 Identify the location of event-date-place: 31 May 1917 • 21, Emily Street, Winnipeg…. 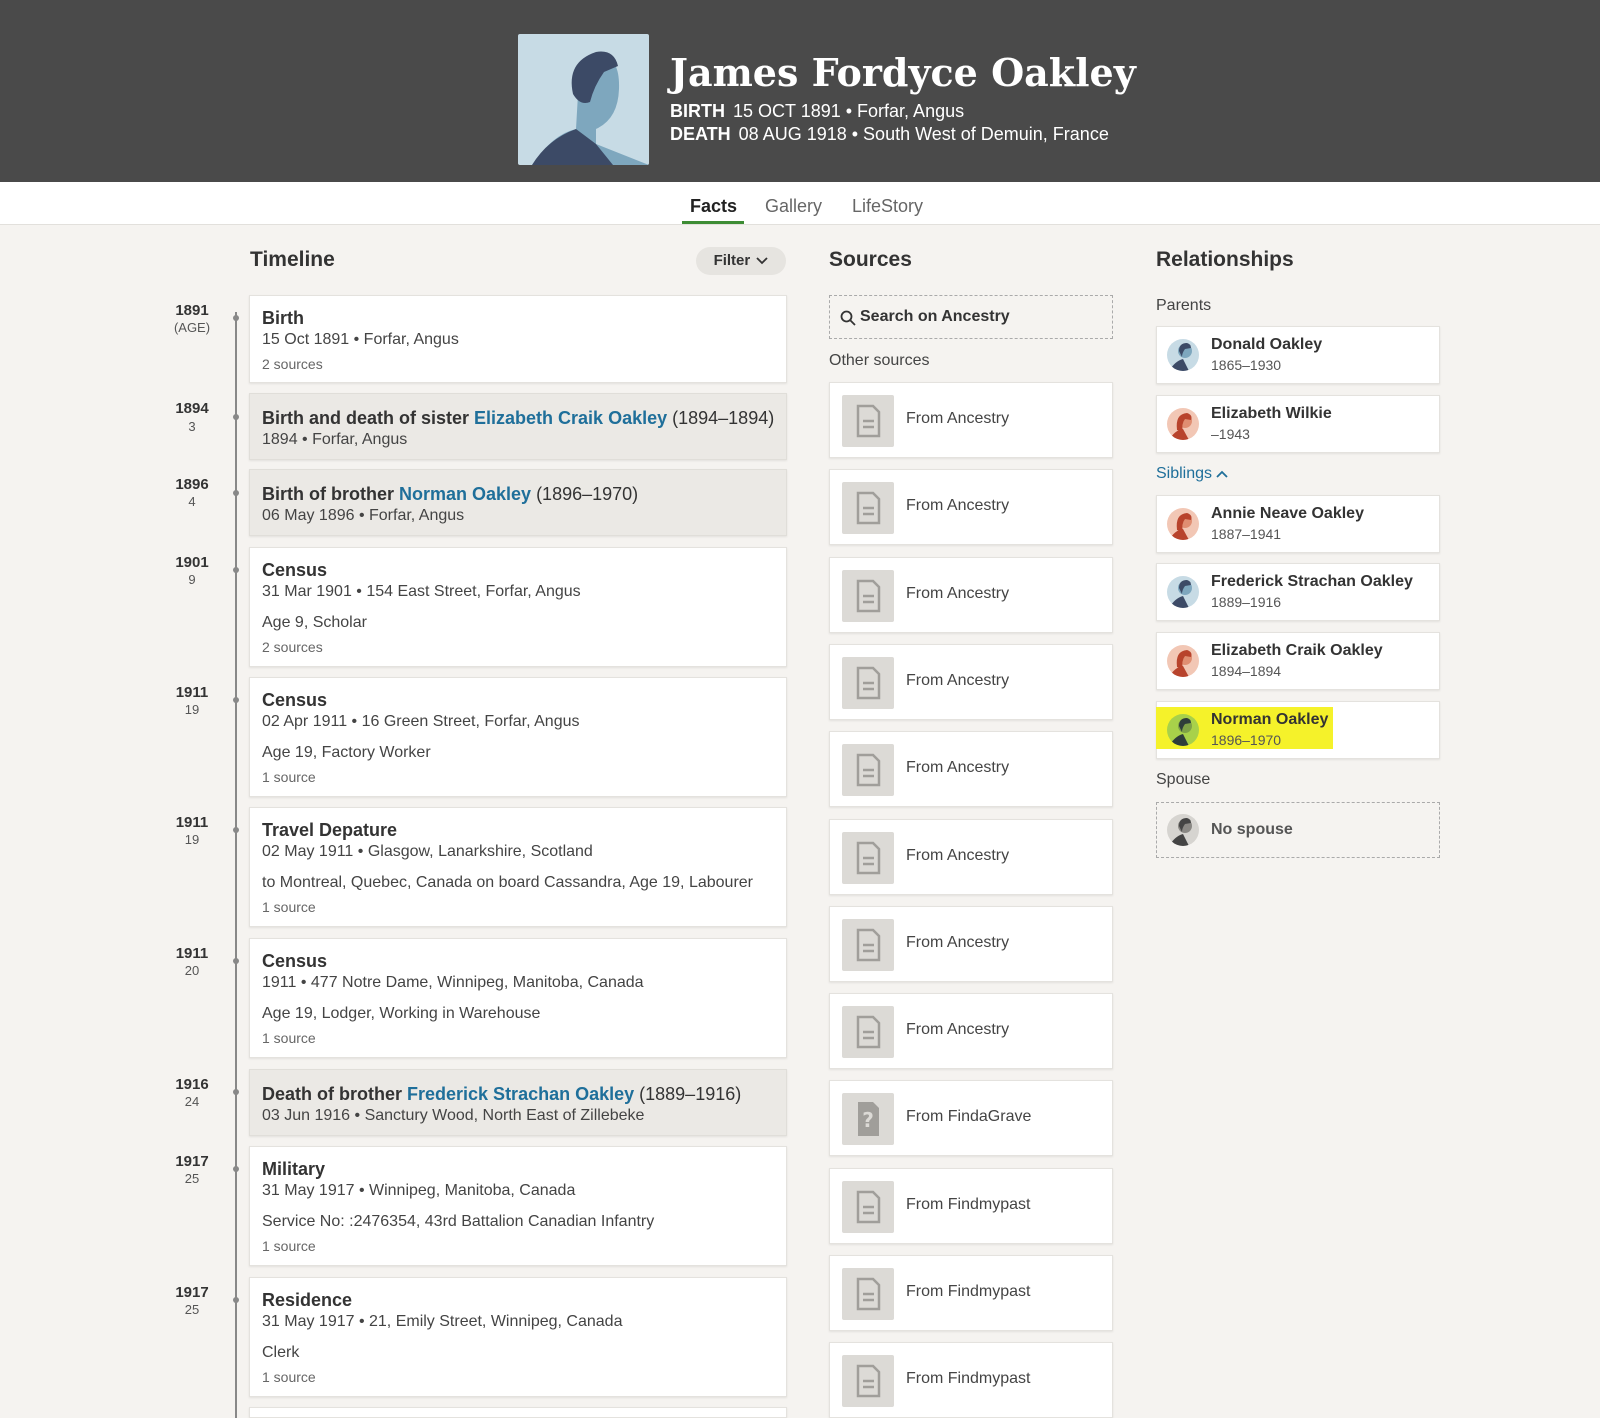
(442, 1321).